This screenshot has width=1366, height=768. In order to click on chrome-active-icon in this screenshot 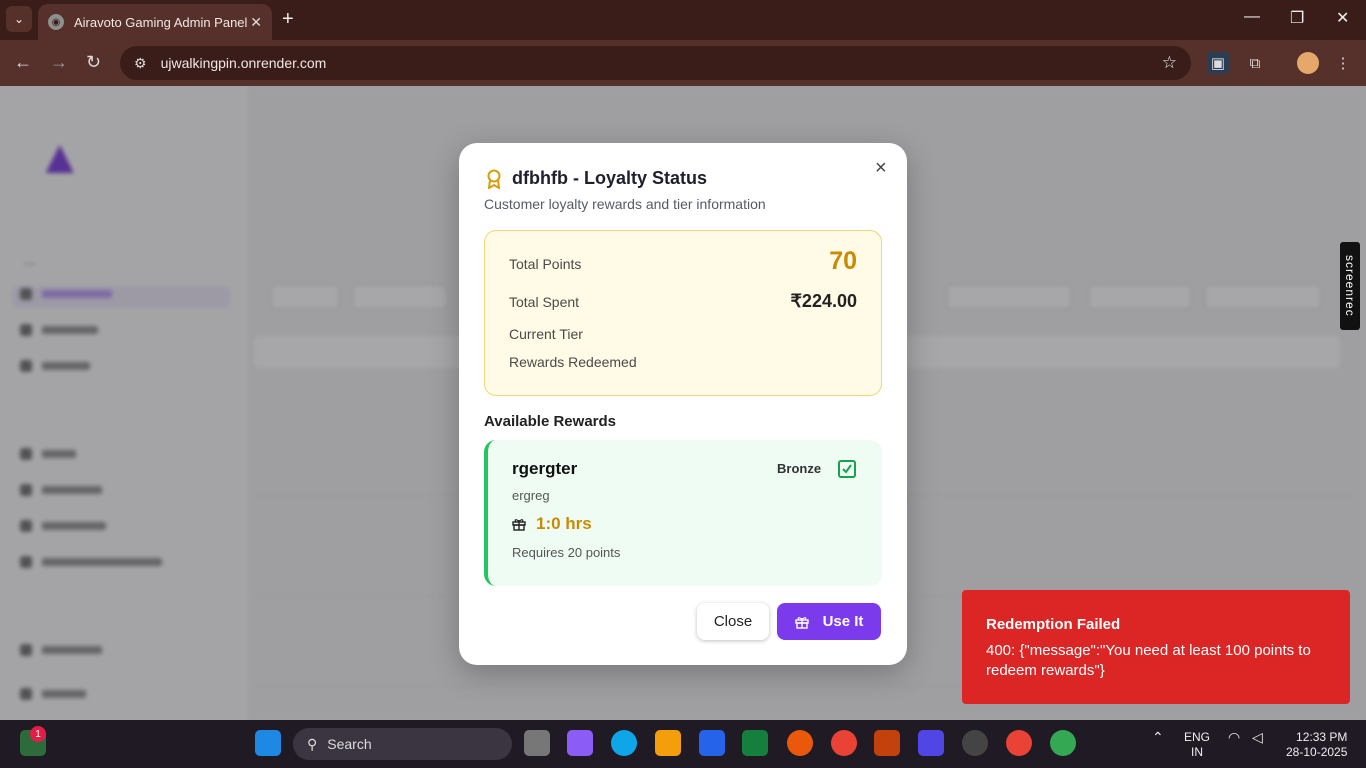, I will do `click(1063, 743)`.